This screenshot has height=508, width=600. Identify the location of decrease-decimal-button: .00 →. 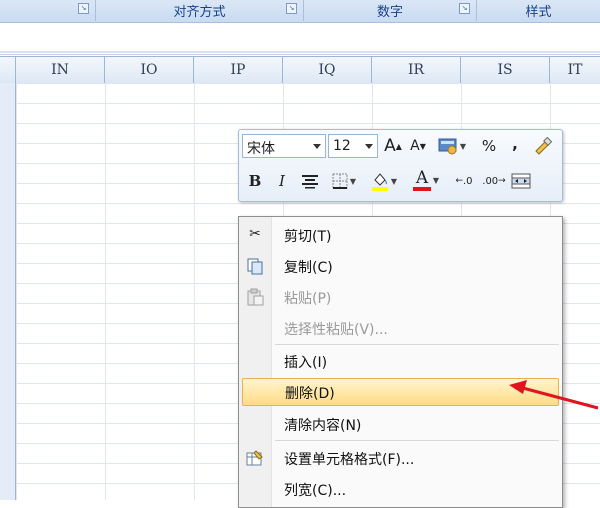
(494, 181).